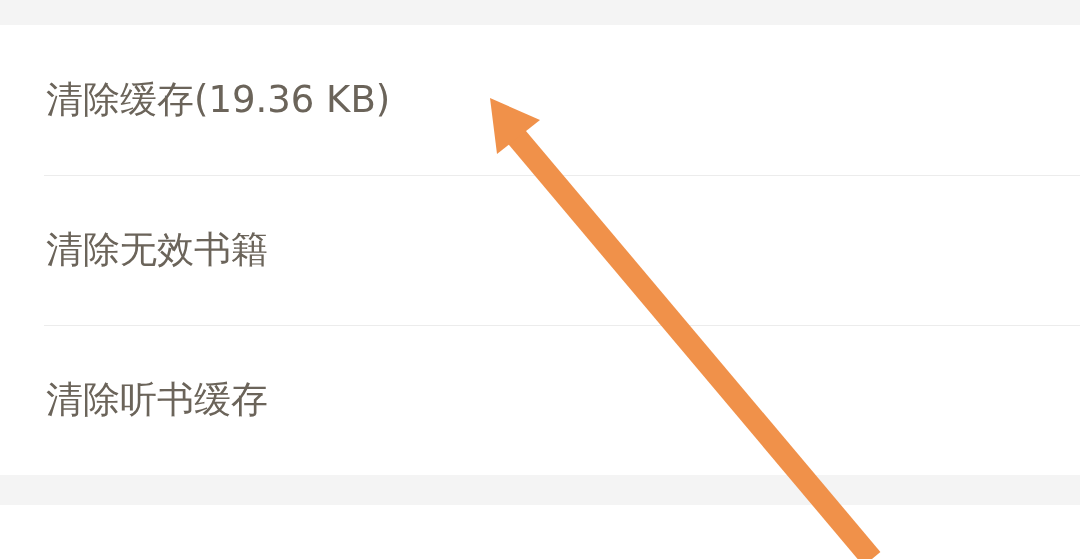 This screenshot has height=559, width=1080. Describe the element at coordinates (157, 400) in the screenshot. I see `settings-item: 清除听书缓存` at that location.